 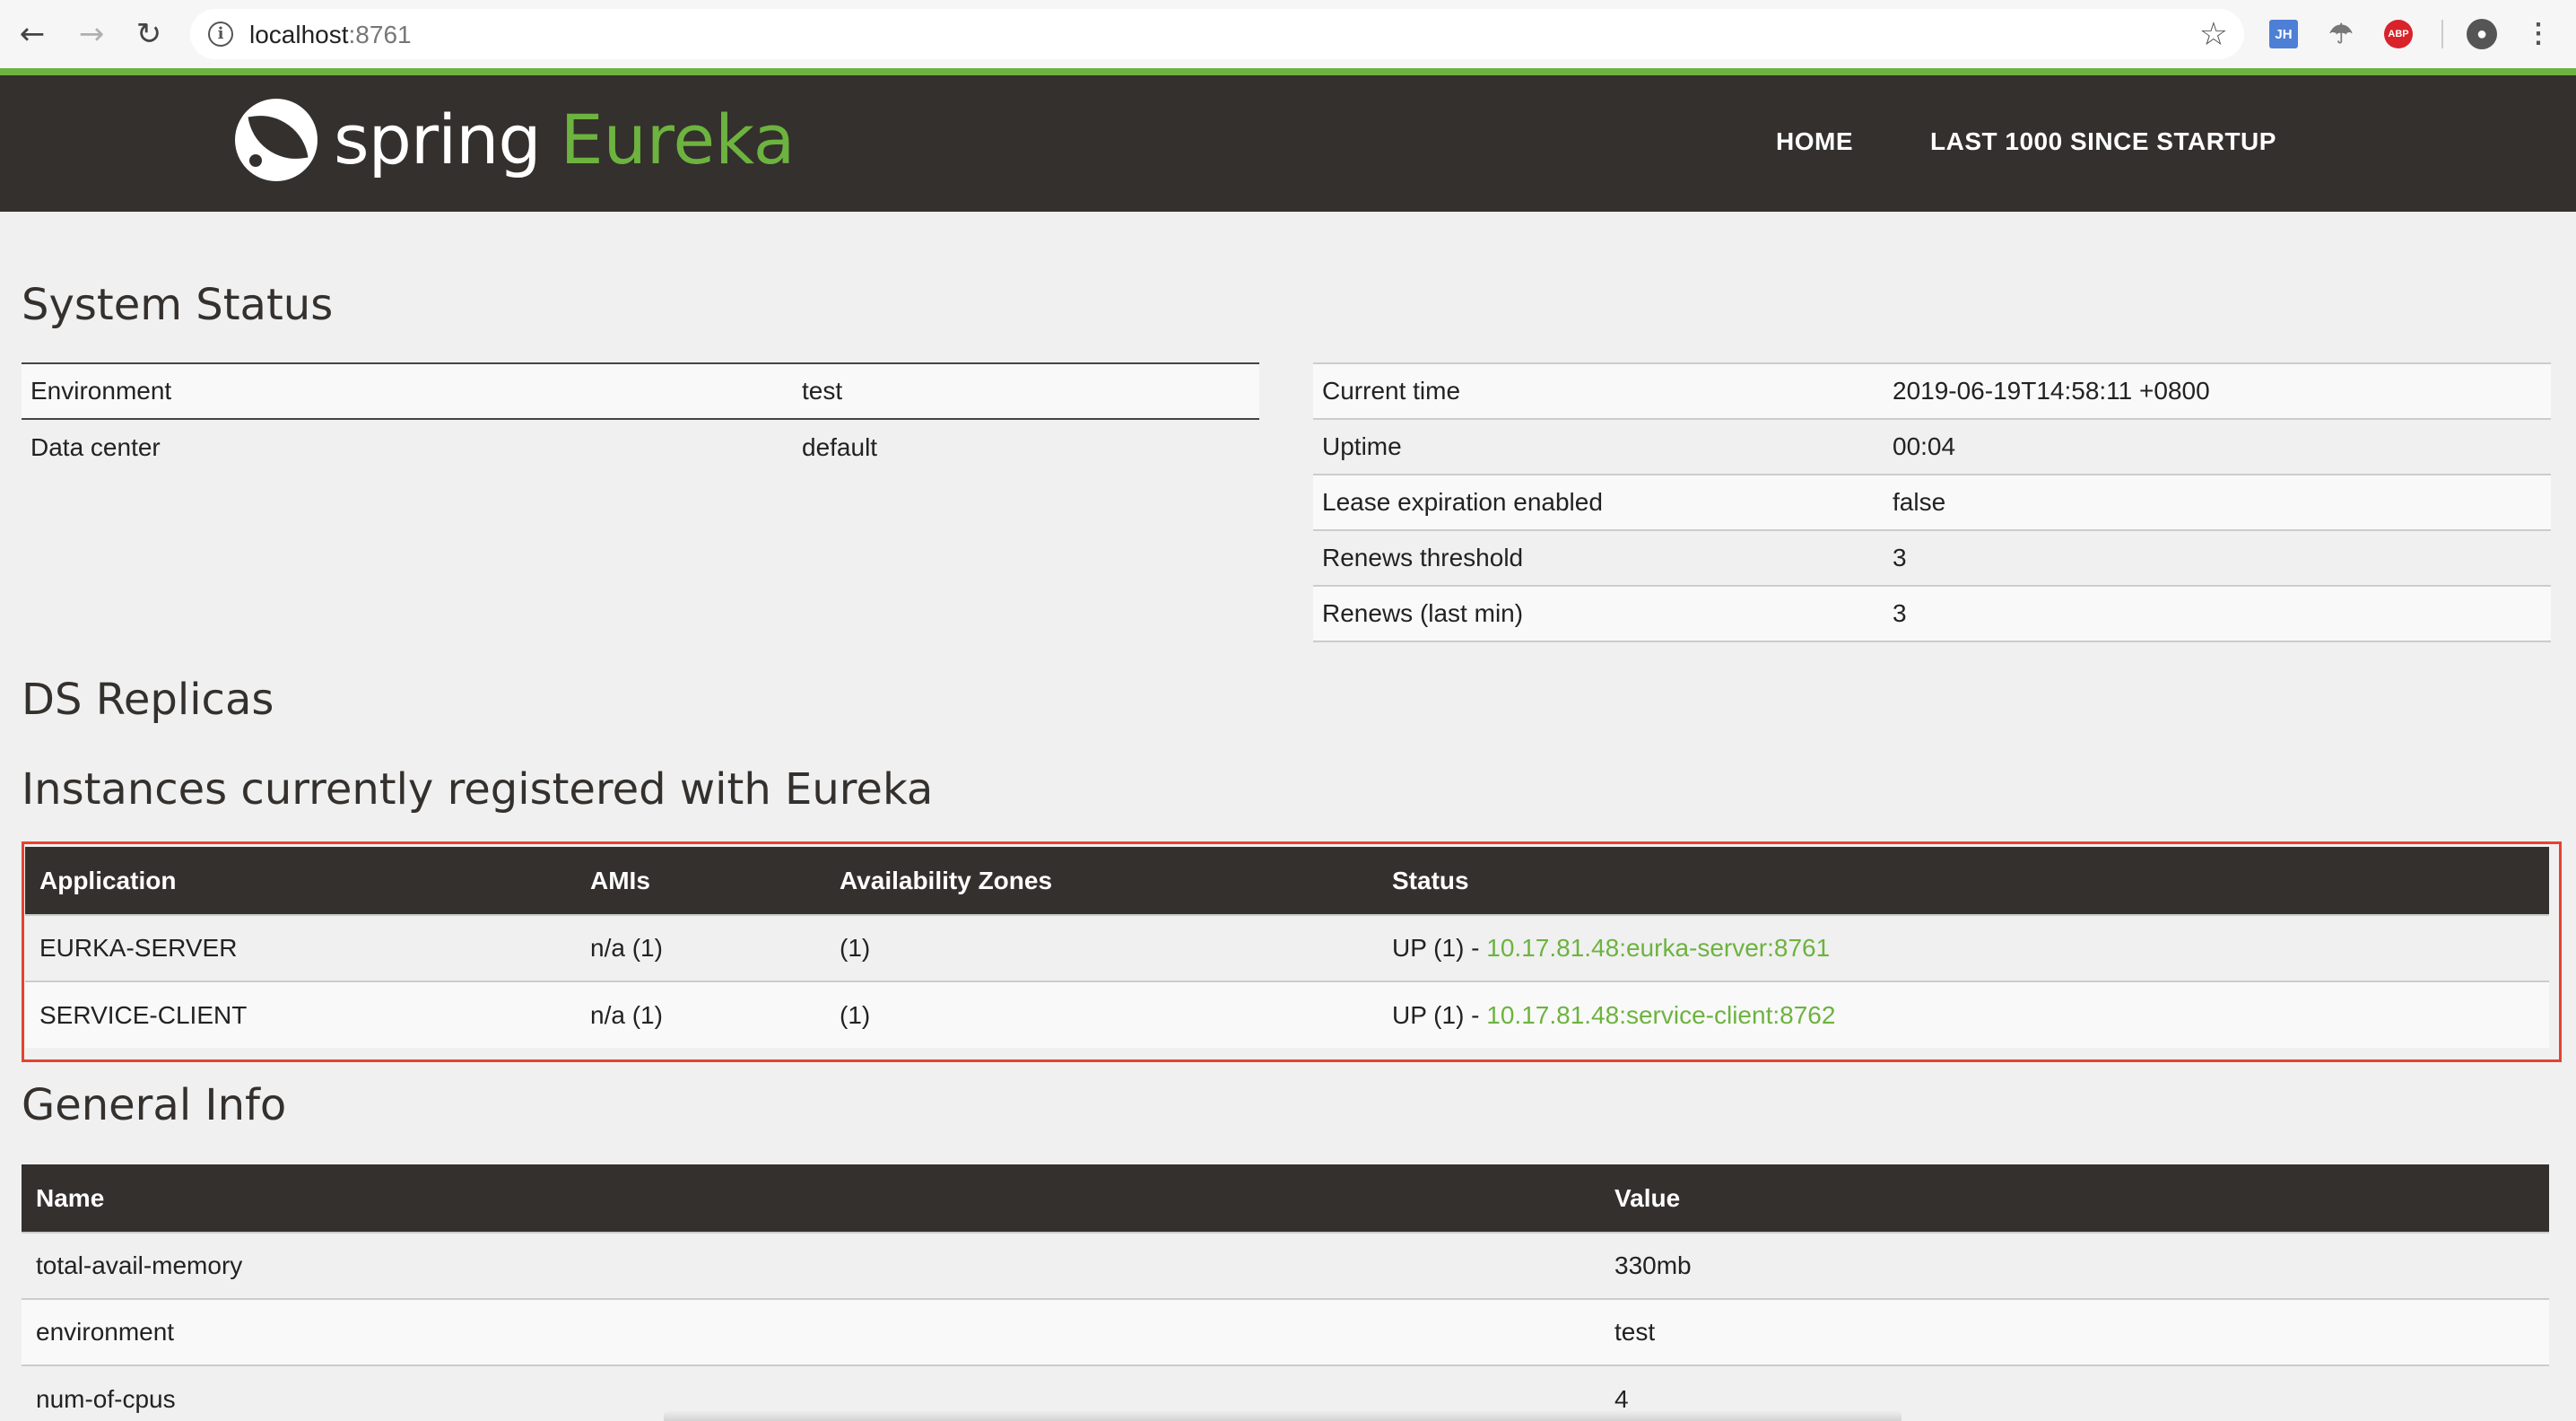 I want to click on table-row: total-avail-memory 330mb, so click(x=1285, y=1265).